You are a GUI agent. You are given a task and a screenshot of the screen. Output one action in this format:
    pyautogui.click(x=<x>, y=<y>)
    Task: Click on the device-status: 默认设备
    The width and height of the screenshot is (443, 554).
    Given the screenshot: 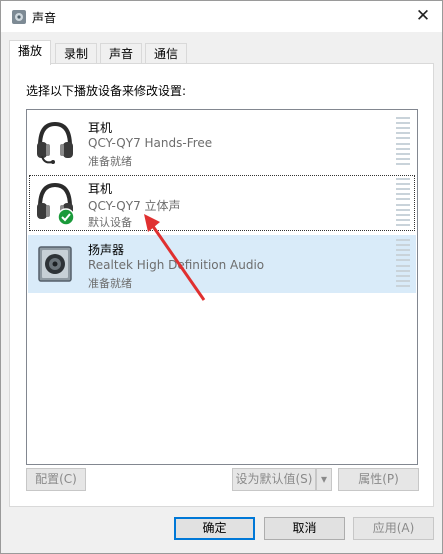 What is the action you would take?
    pyautogui.click(x=110, y=222)
    